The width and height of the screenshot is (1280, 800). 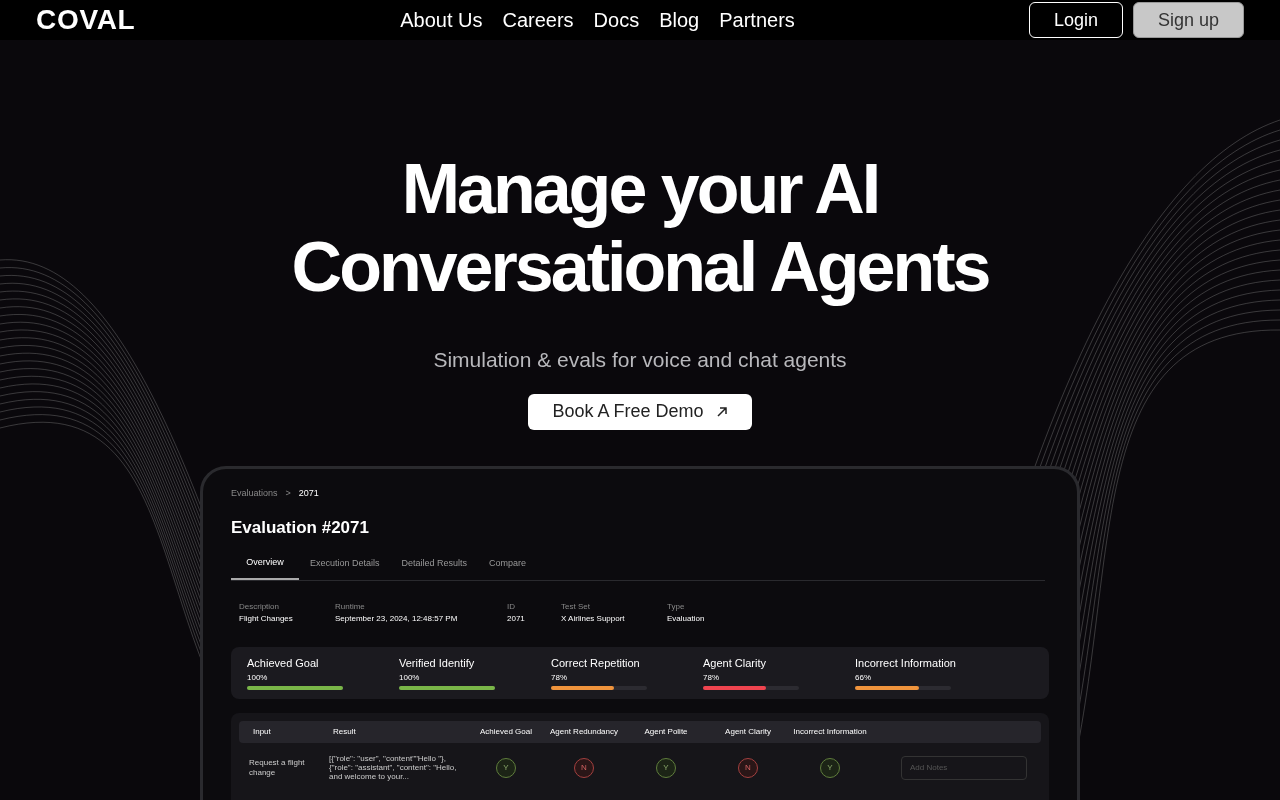 What do you see at coordinates (277, 767) in the screenshot?
I see `table-cell-text: Request a flight change` at bounding box center [277, 767].